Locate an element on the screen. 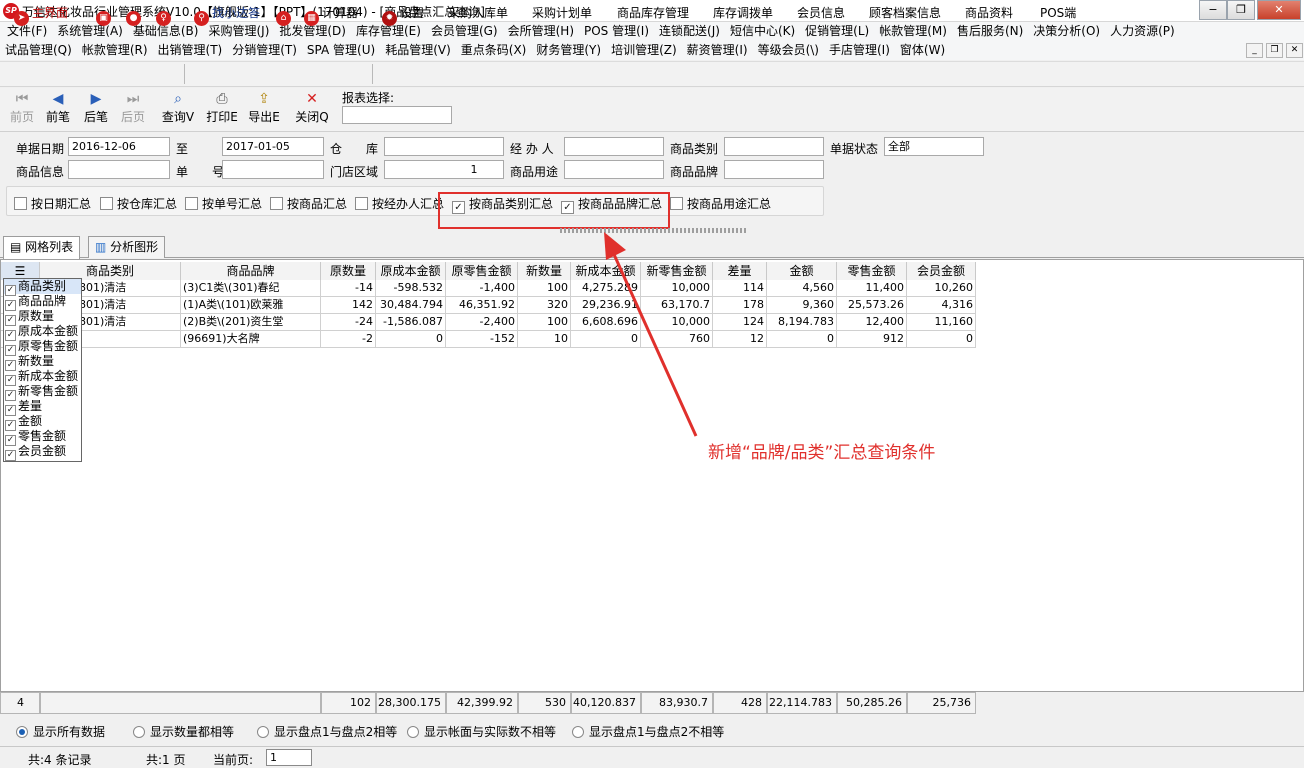 The image size is (1304, 768). export-button: ⇪ 导出E is located at coordinates (264, 110).